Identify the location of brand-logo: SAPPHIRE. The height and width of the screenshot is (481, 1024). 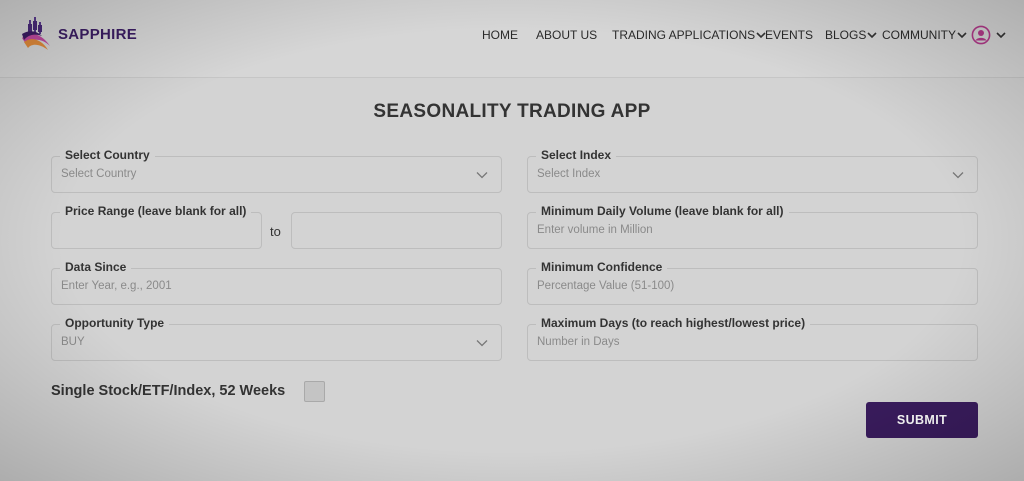
(78, 34).